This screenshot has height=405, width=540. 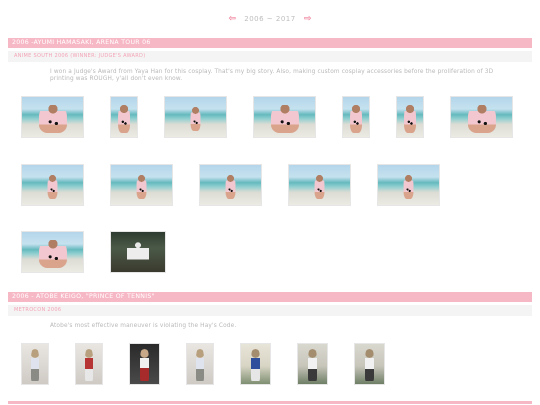 What do you see at coordinates (308, 19) in the screenshot?
I see `right-arrow-icon: ⇨` at bounding box center [308, 19].